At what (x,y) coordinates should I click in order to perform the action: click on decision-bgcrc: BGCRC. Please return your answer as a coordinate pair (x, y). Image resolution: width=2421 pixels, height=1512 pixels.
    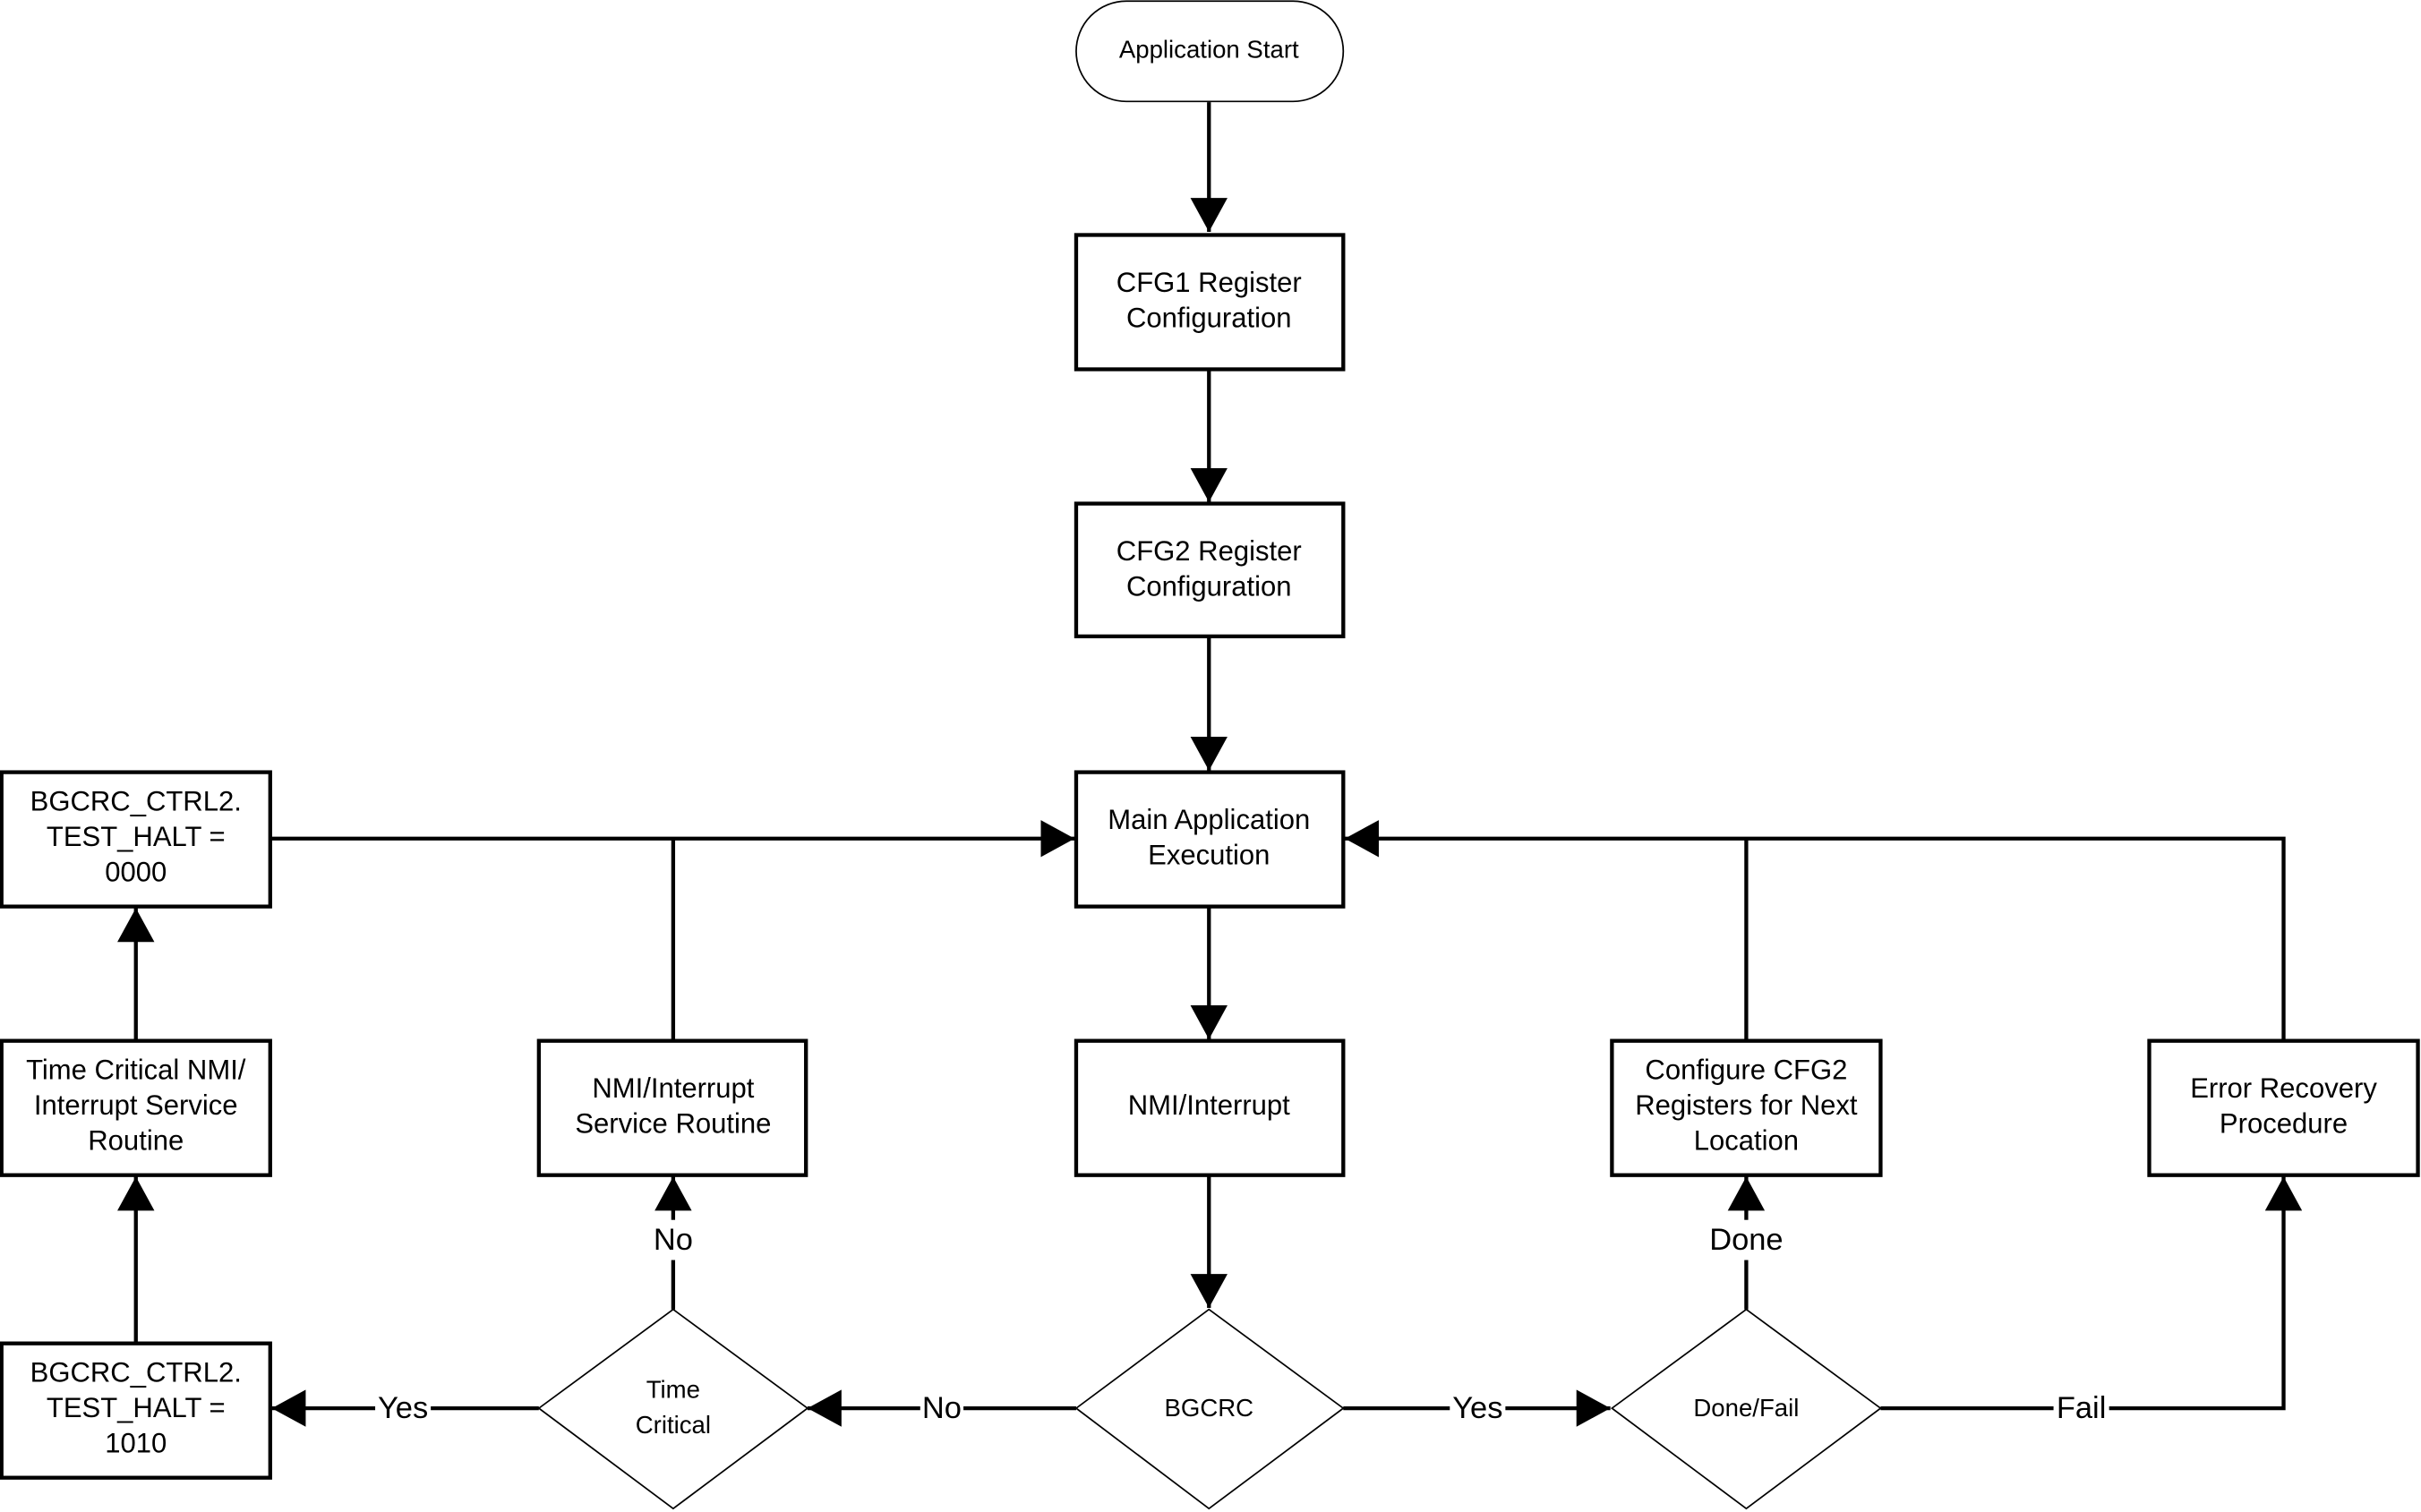
    Looking at the image, I should click on (1209, 1409).